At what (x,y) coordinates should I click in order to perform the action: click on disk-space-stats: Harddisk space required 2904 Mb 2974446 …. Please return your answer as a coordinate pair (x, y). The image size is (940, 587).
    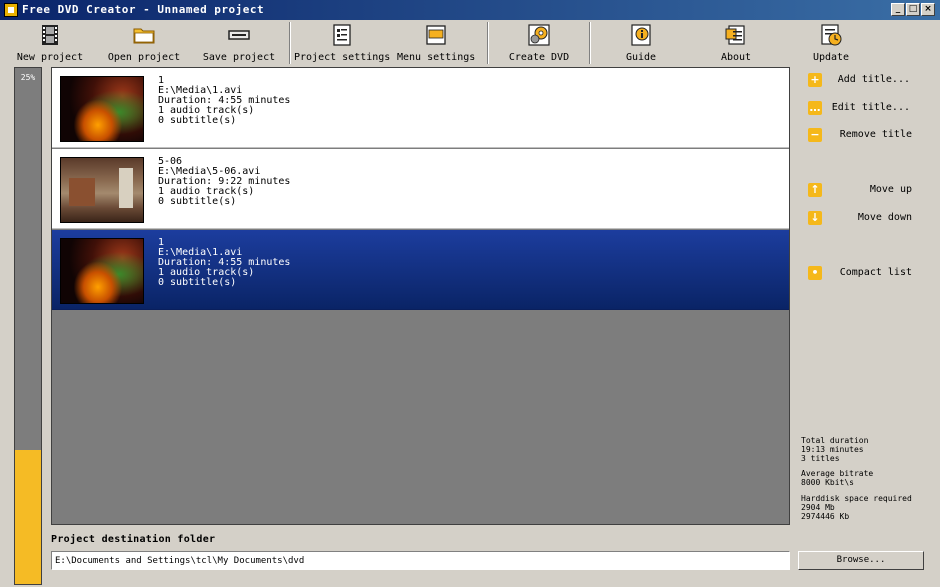
    Looking at the image, I should click on (856, 507).